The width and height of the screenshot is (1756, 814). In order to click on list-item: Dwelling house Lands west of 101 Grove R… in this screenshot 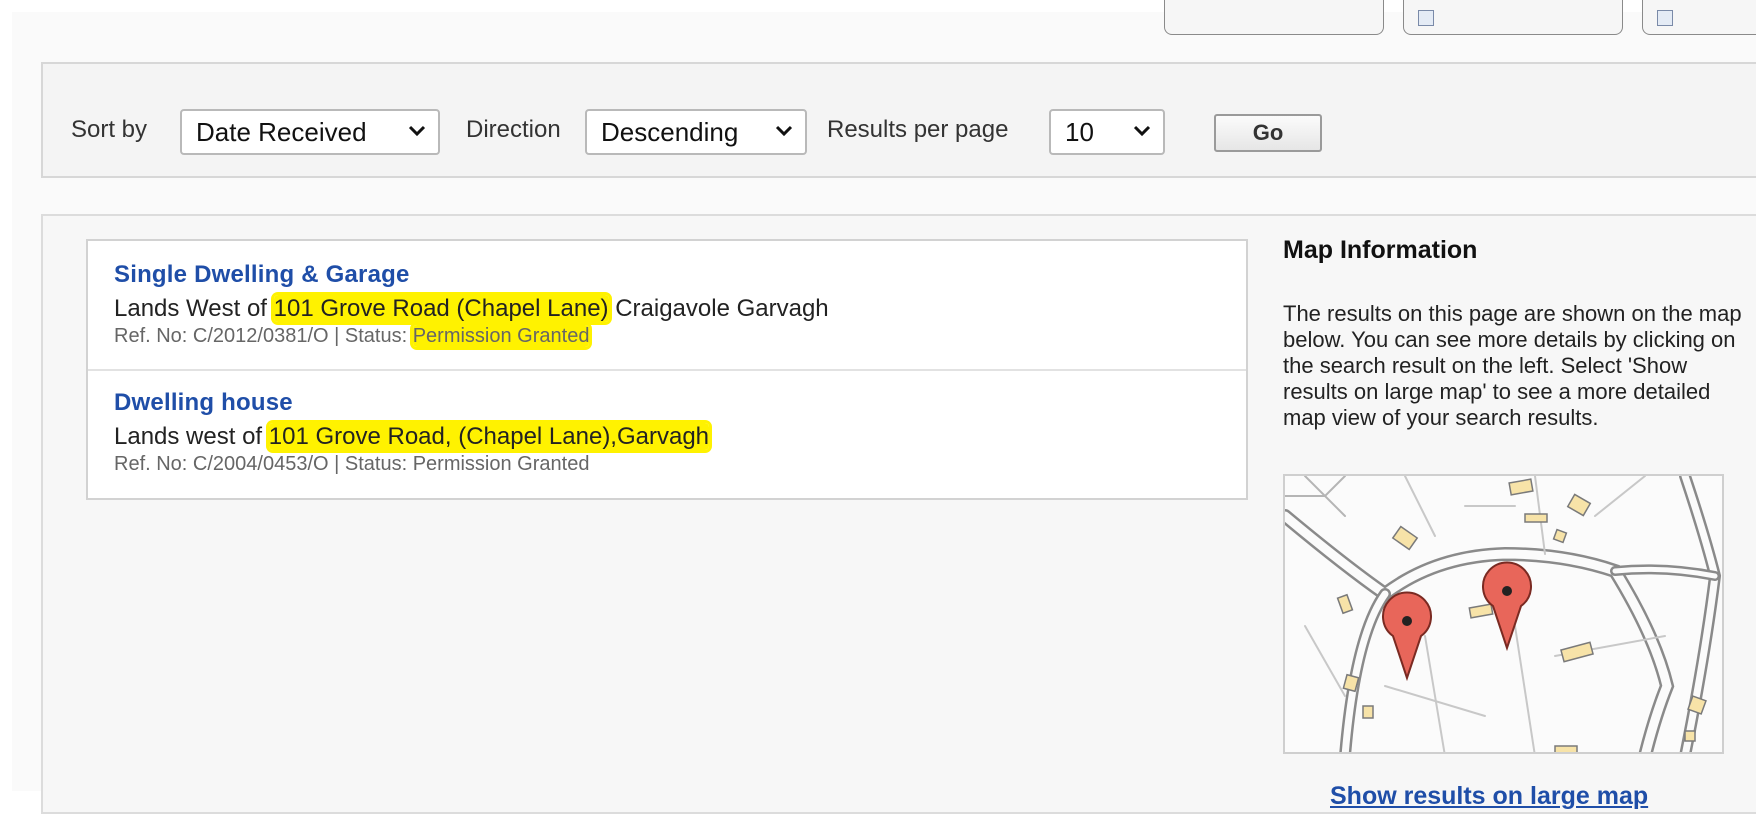, I will do `click(412, 432)`.